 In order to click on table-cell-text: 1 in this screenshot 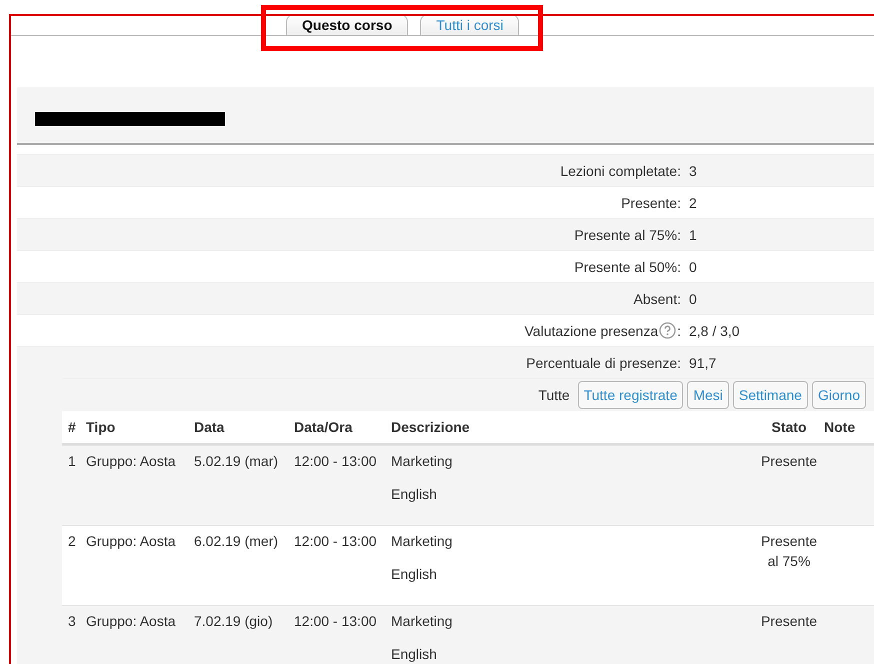, I will do `click(72, 461)`.